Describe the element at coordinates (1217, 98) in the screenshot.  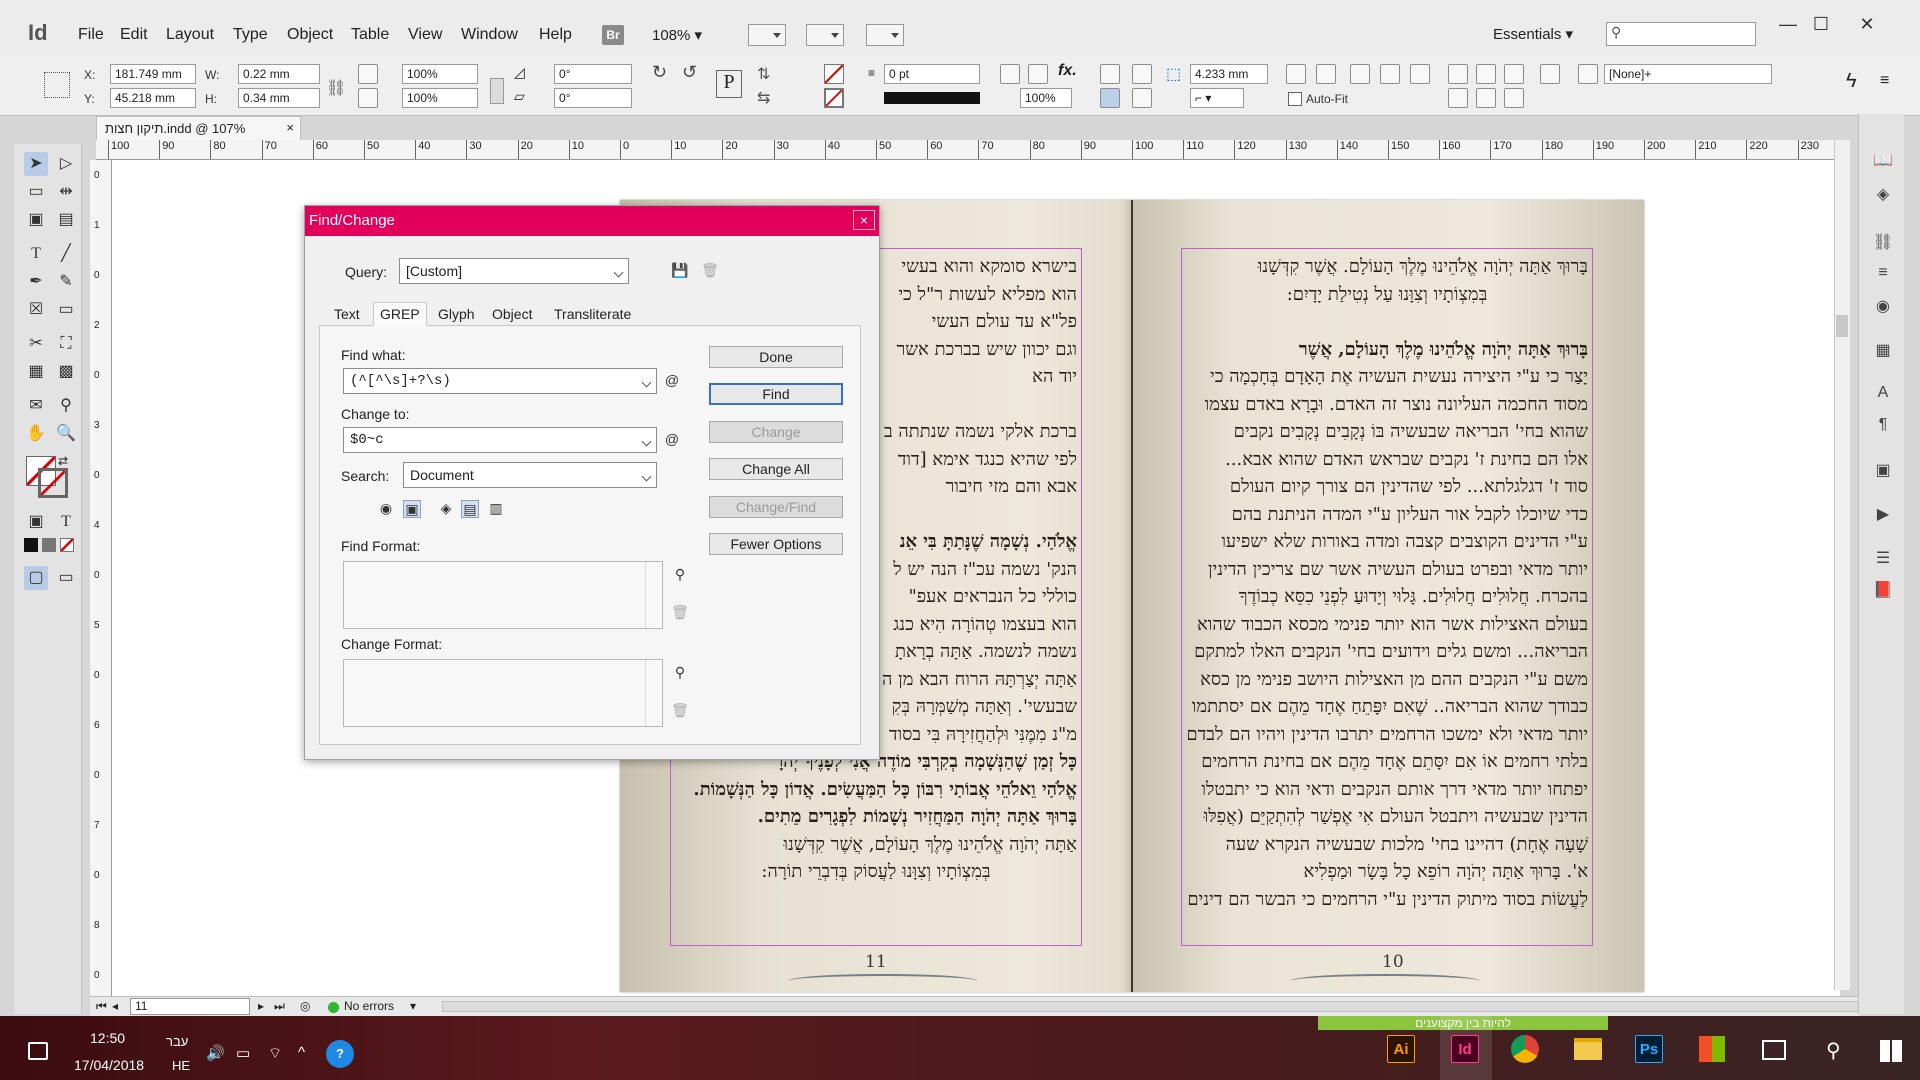
I see `corner-shape-field: ⌐ ▾` at that location.